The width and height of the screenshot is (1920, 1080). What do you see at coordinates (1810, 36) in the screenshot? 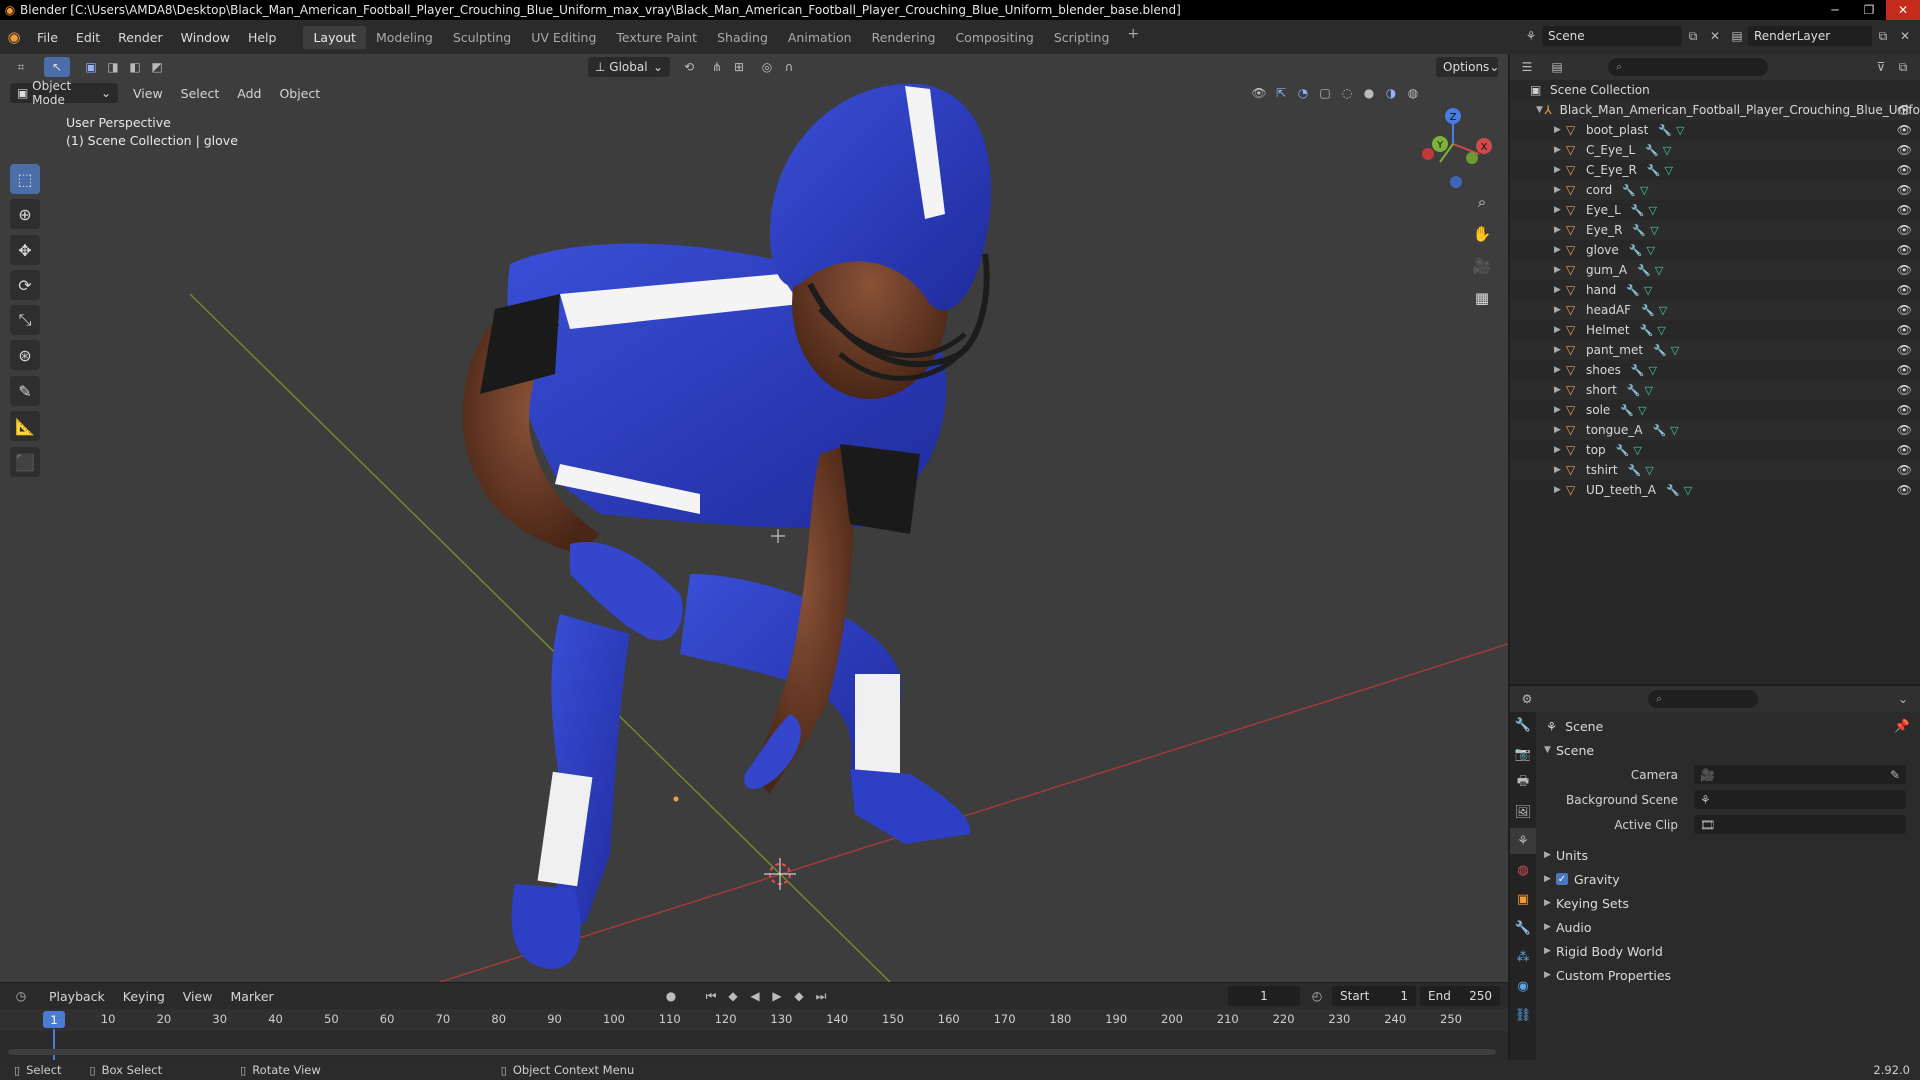
I see `renderlayer-name-field: RenderLayer` at bounding box center [1810, 36].